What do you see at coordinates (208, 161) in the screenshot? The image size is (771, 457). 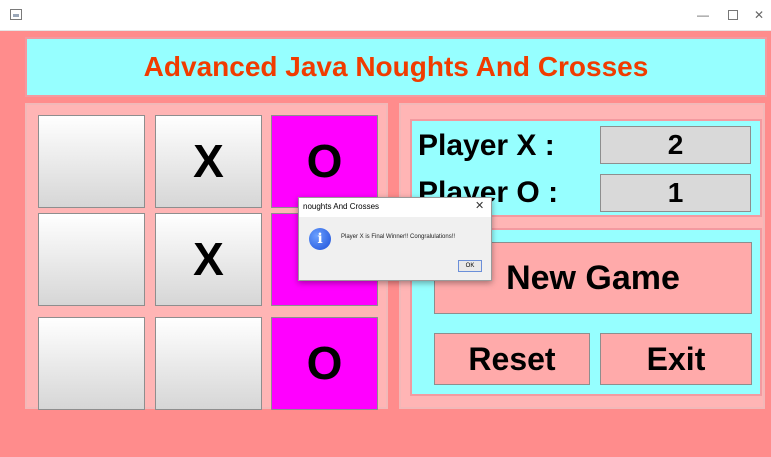 I see `board-cell-2: X` at bounding box center [208, 161].